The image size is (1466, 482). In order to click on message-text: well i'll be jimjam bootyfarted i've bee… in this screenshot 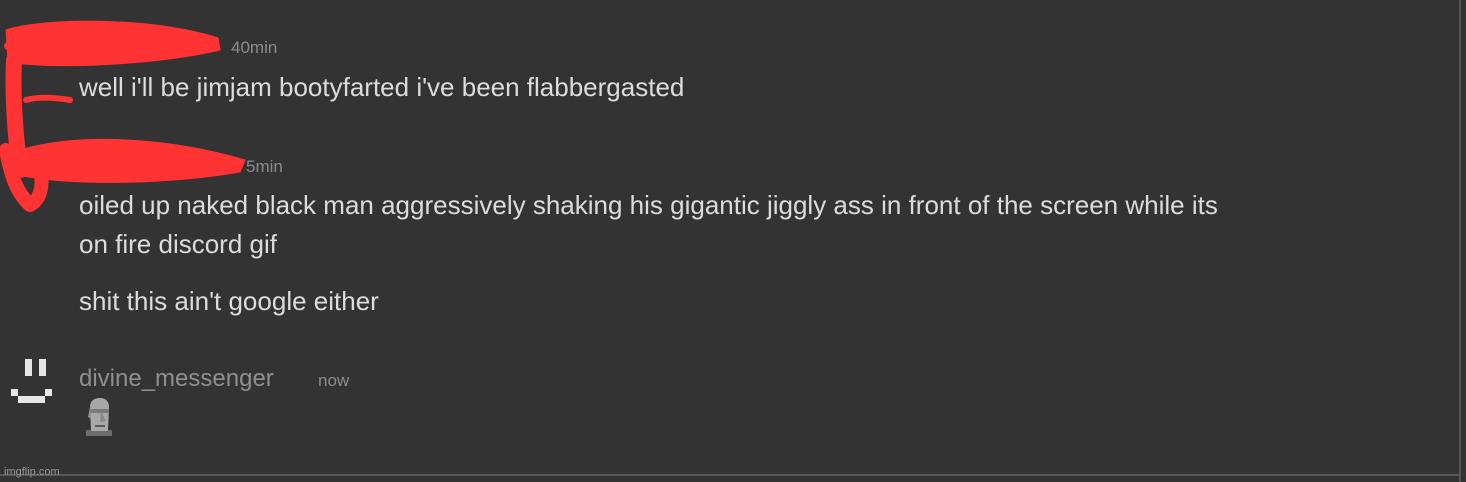, I will do `click(382, 87)`.